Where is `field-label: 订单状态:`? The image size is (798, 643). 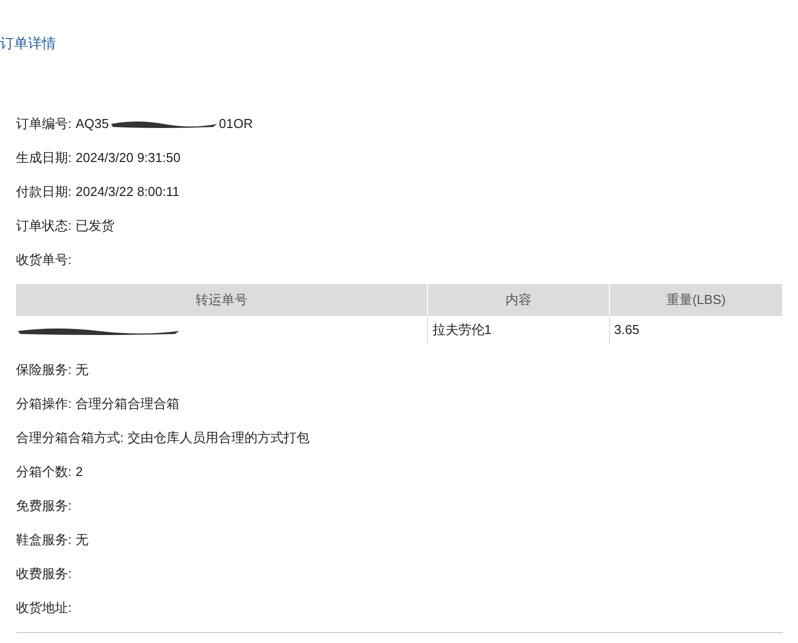
field-label: 订单状态: is located at coordinates (44, 226).